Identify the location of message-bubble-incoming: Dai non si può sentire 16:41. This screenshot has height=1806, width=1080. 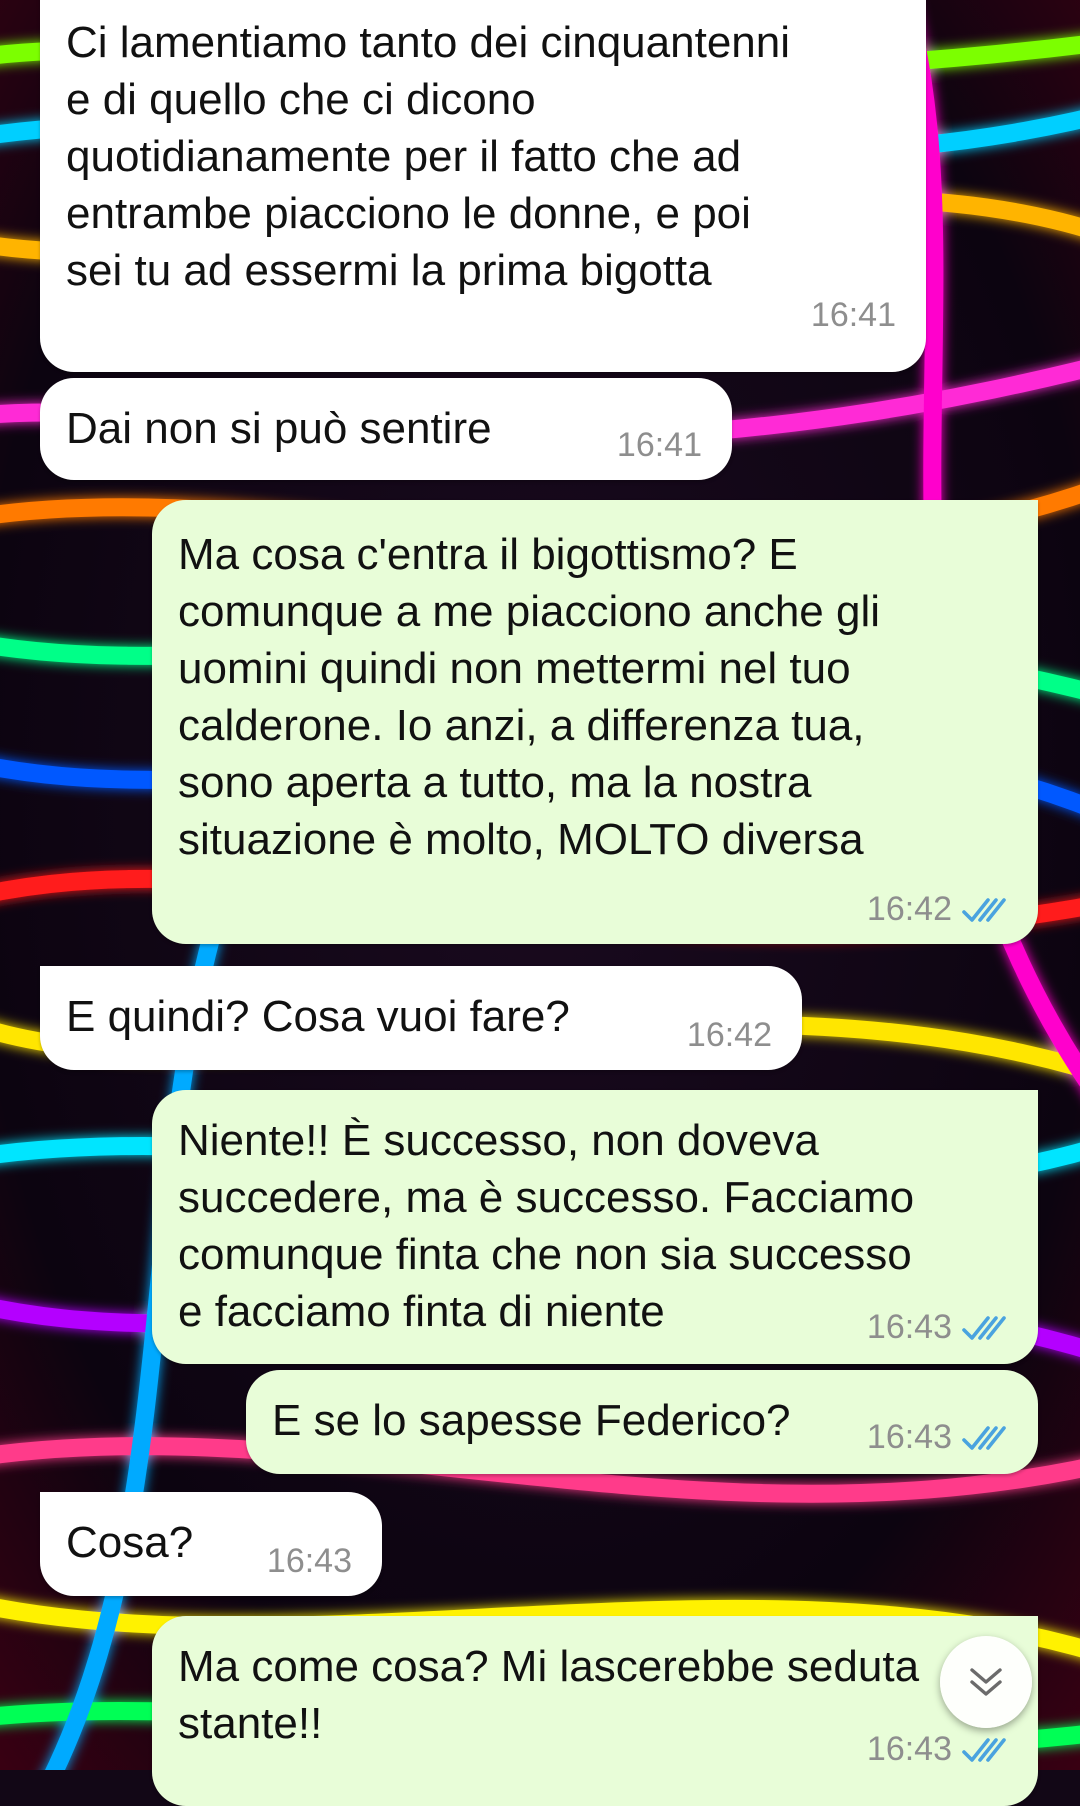
(386, 429).